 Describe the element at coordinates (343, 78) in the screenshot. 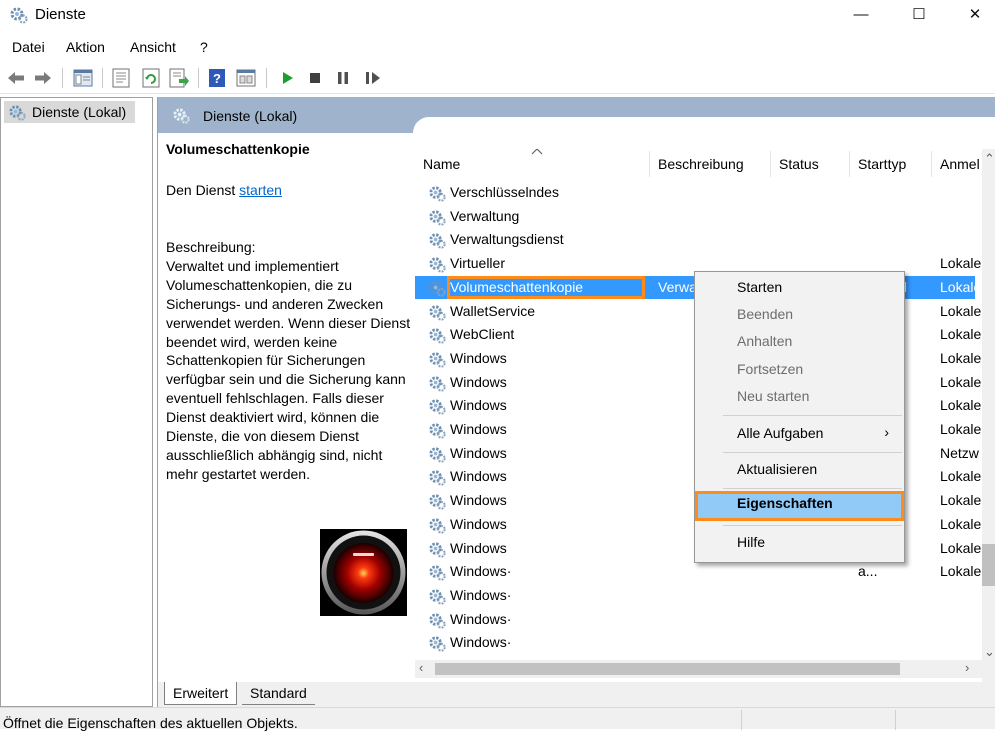

I see `pause-service-icon` at that location.